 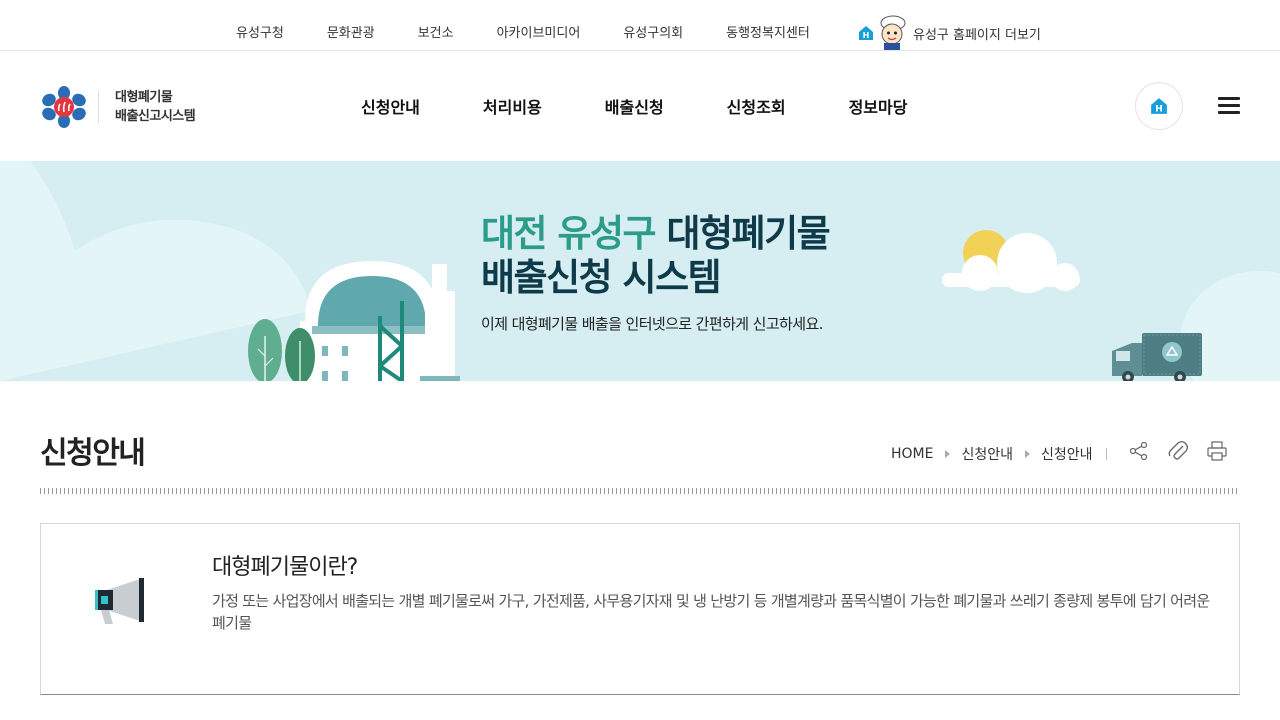 I want to click on home-button: H, so click(x=1159, y=106).